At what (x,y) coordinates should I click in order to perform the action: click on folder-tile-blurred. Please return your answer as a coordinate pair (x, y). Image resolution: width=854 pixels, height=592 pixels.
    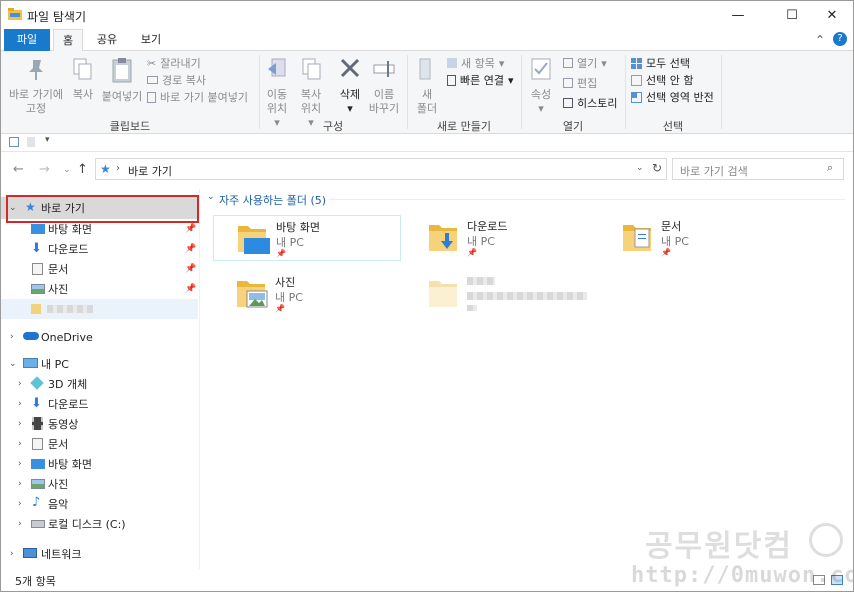
    Looking at the image, I should click on (499, 294).